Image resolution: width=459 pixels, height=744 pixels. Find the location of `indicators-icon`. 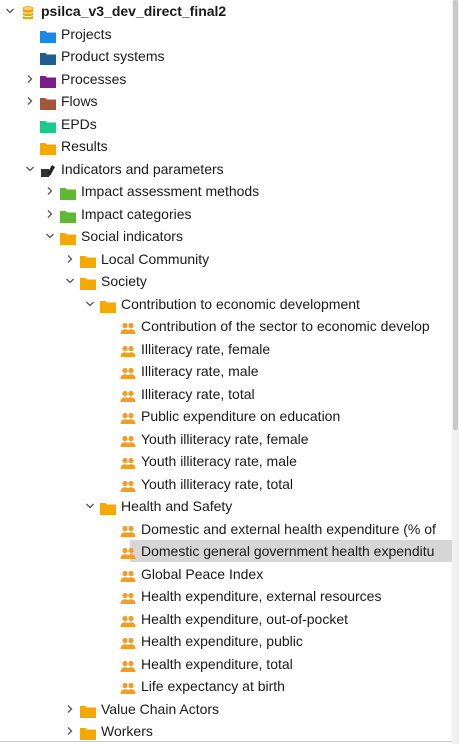

indicators-icon is located at coordinates (48, 169).